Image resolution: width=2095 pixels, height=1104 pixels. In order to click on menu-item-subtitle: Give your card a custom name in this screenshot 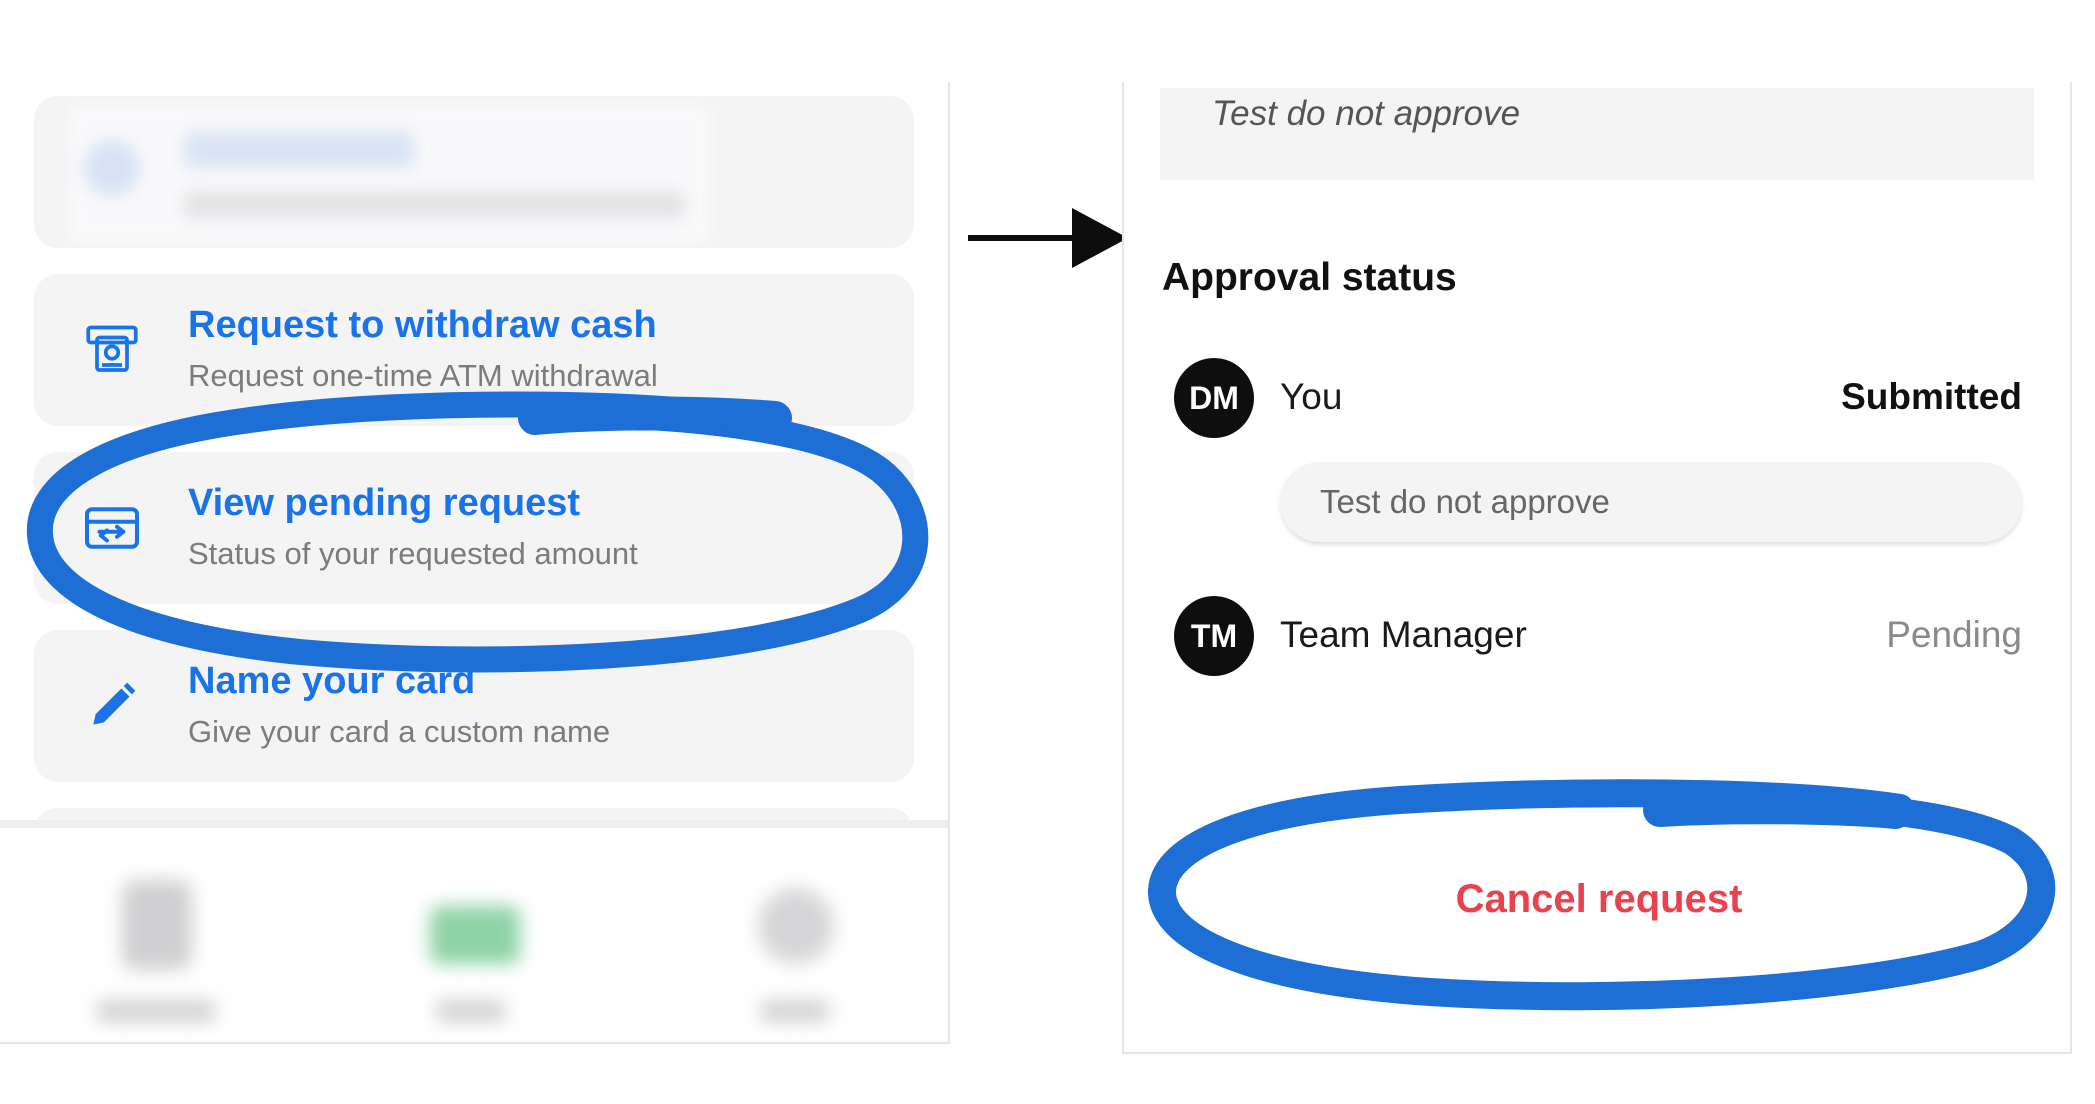, I will do `click(399, 731)`.